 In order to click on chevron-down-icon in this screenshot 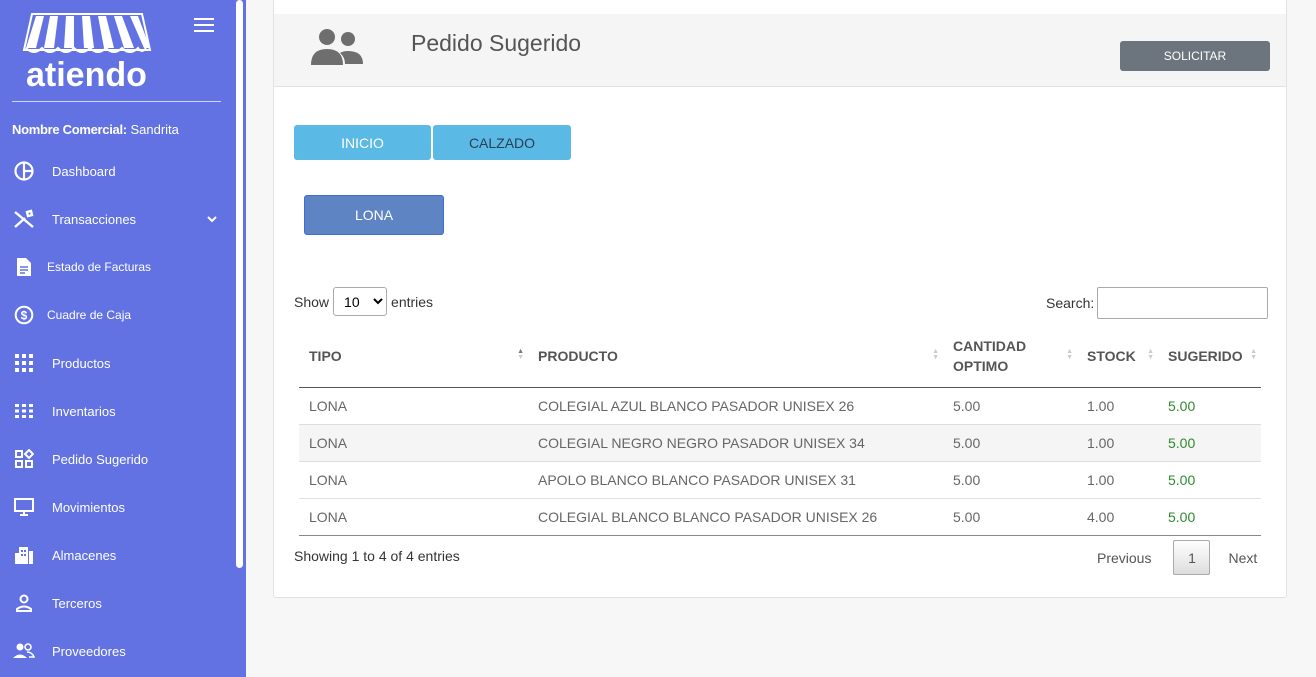, I will do `click(212, 221)`.